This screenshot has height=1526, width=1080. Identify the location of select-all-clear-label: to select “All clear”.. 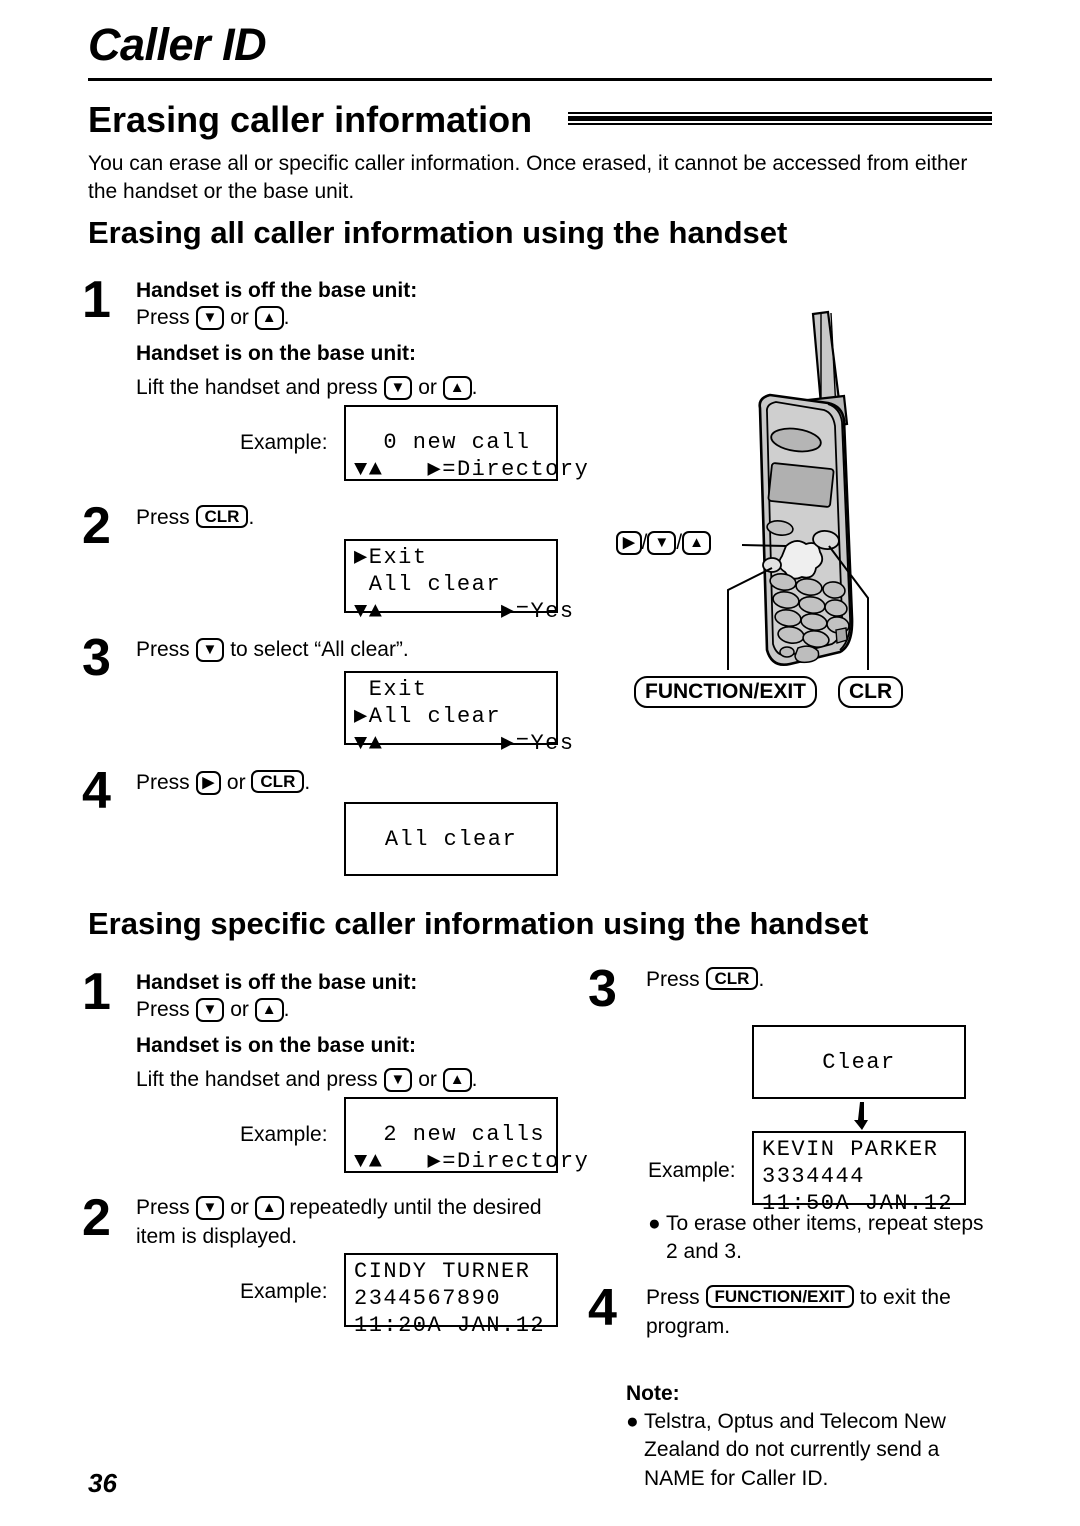
(316, 649).